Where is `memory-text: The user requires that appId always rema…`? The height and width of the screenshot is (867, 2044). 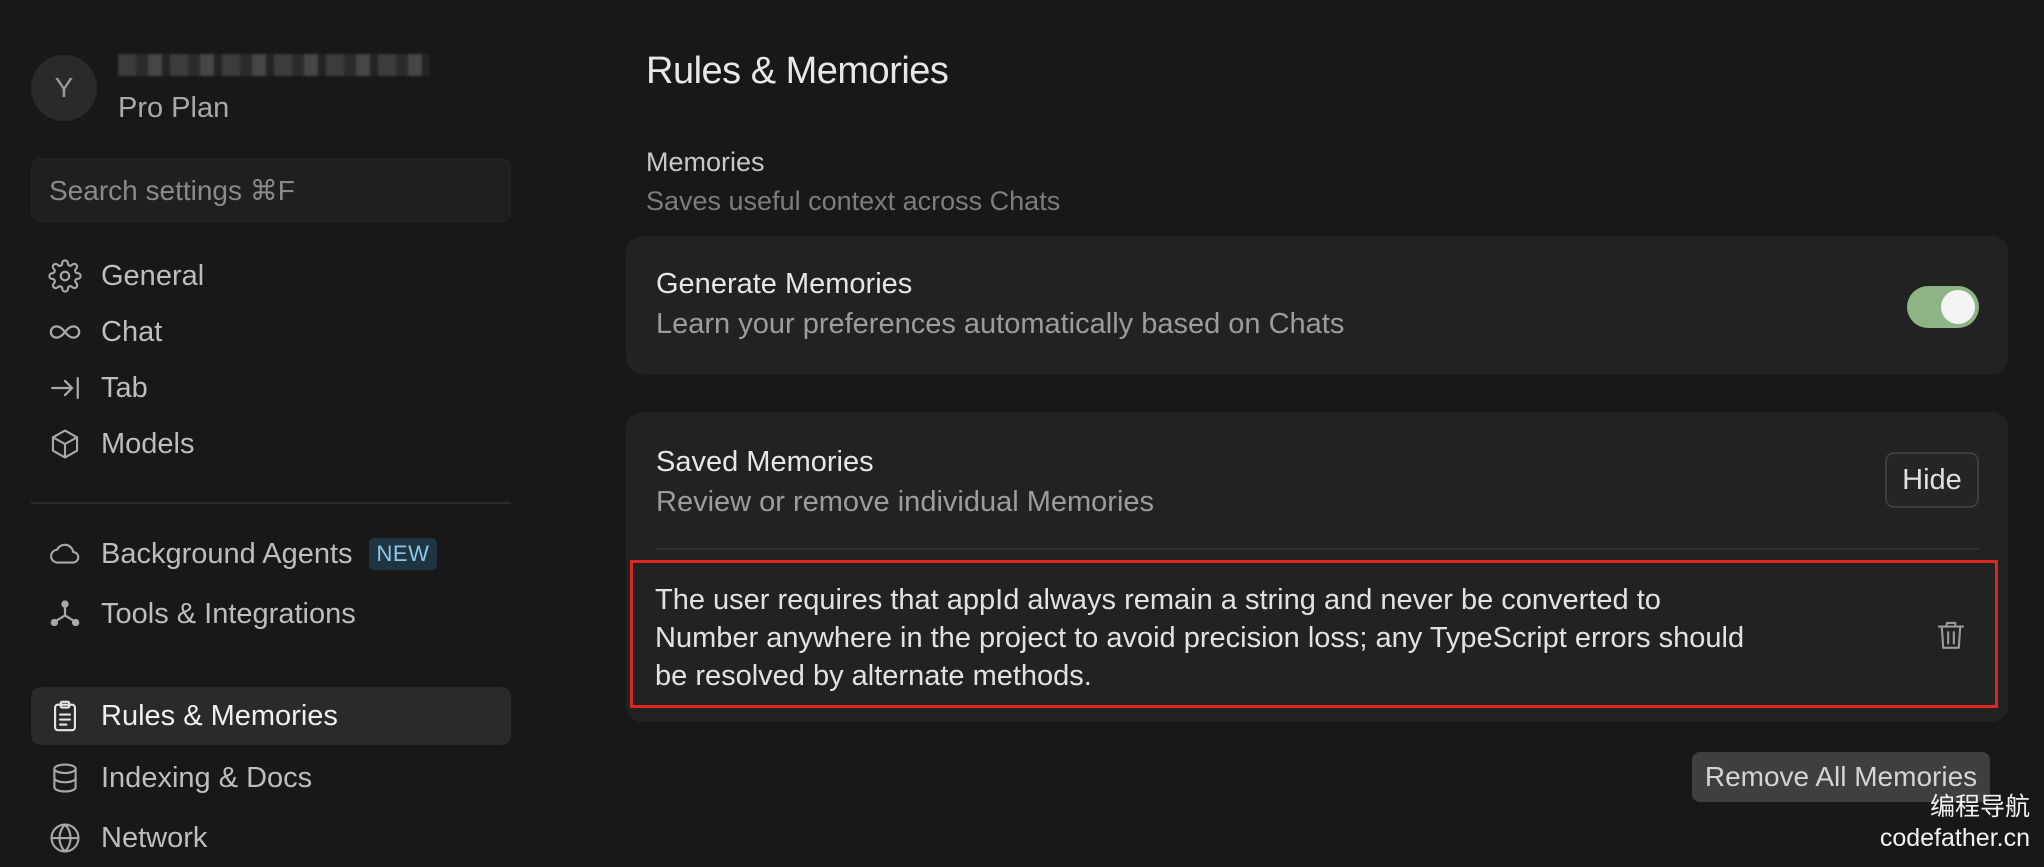
memory-text: The user requires that appId always rema… is located at coordinates (1245, 638).